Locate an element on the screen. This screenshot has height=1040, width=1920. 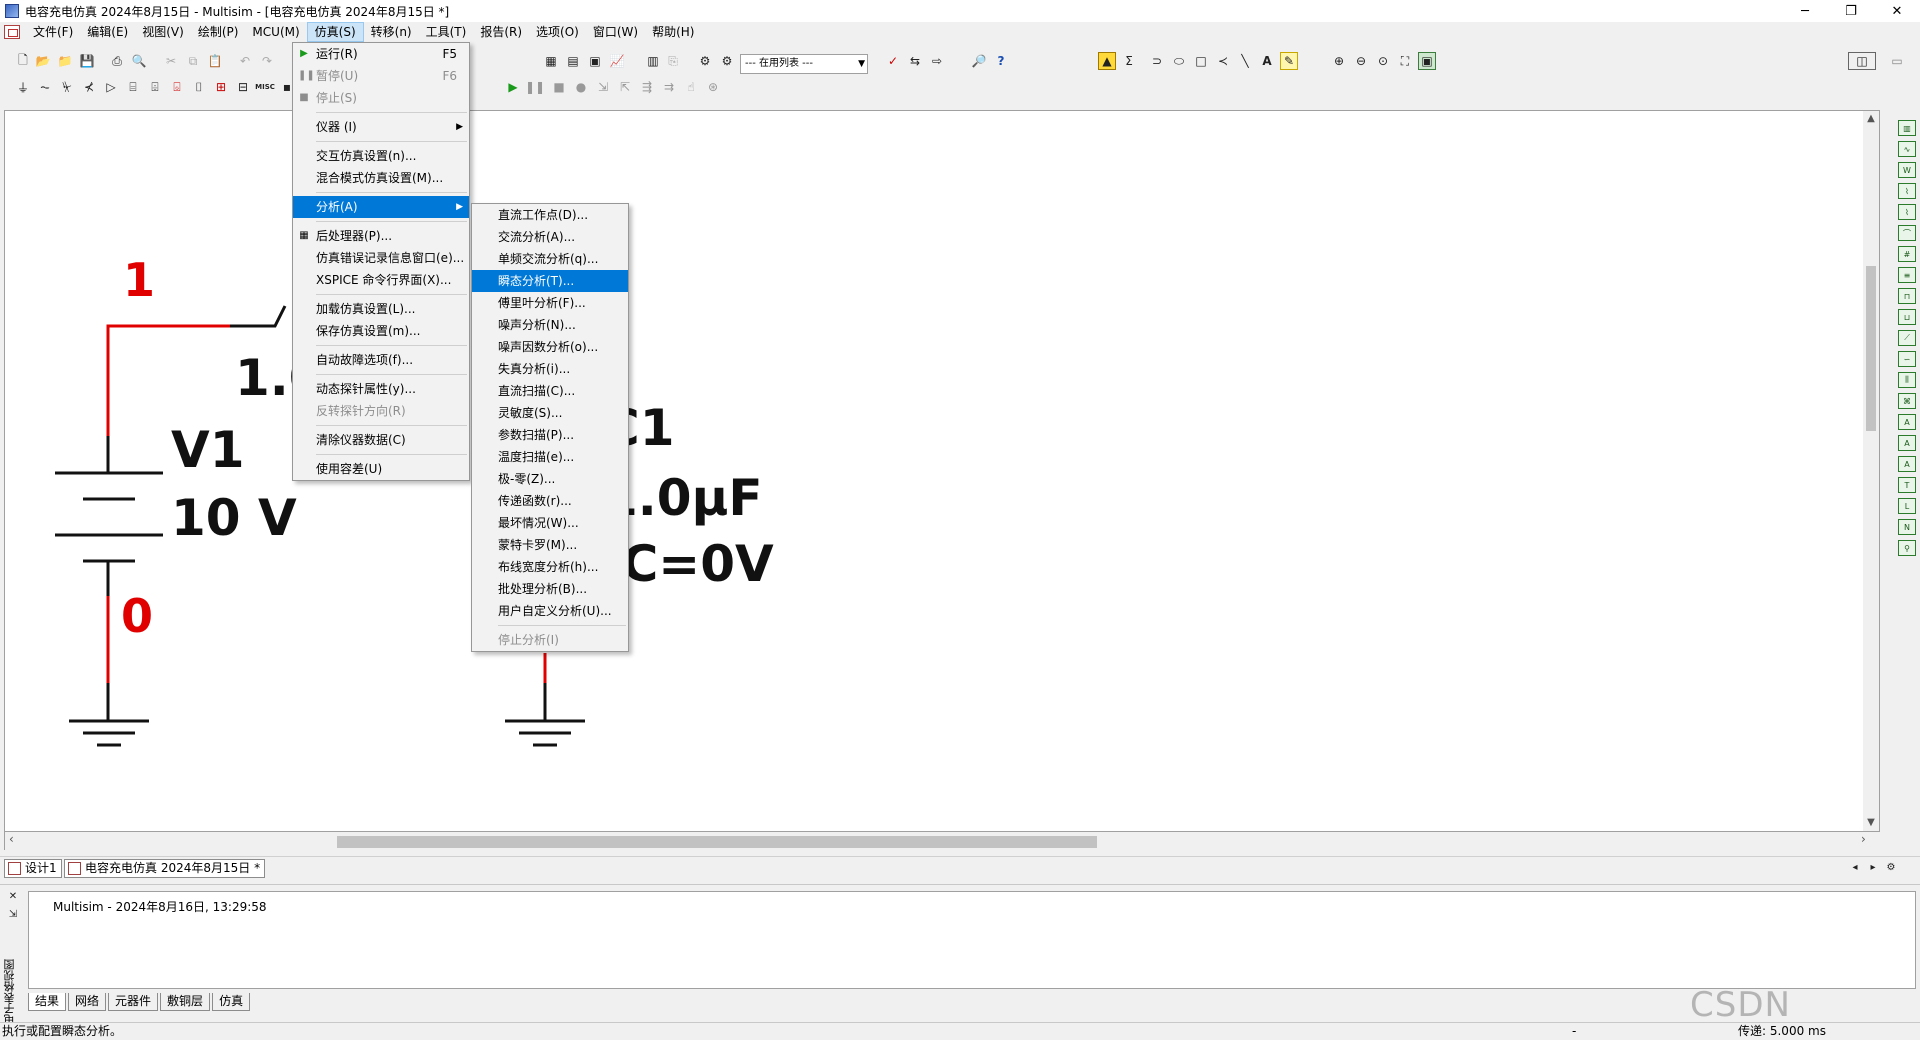
probe-settings-icon: ☝ is located at coordinates (691, 87).